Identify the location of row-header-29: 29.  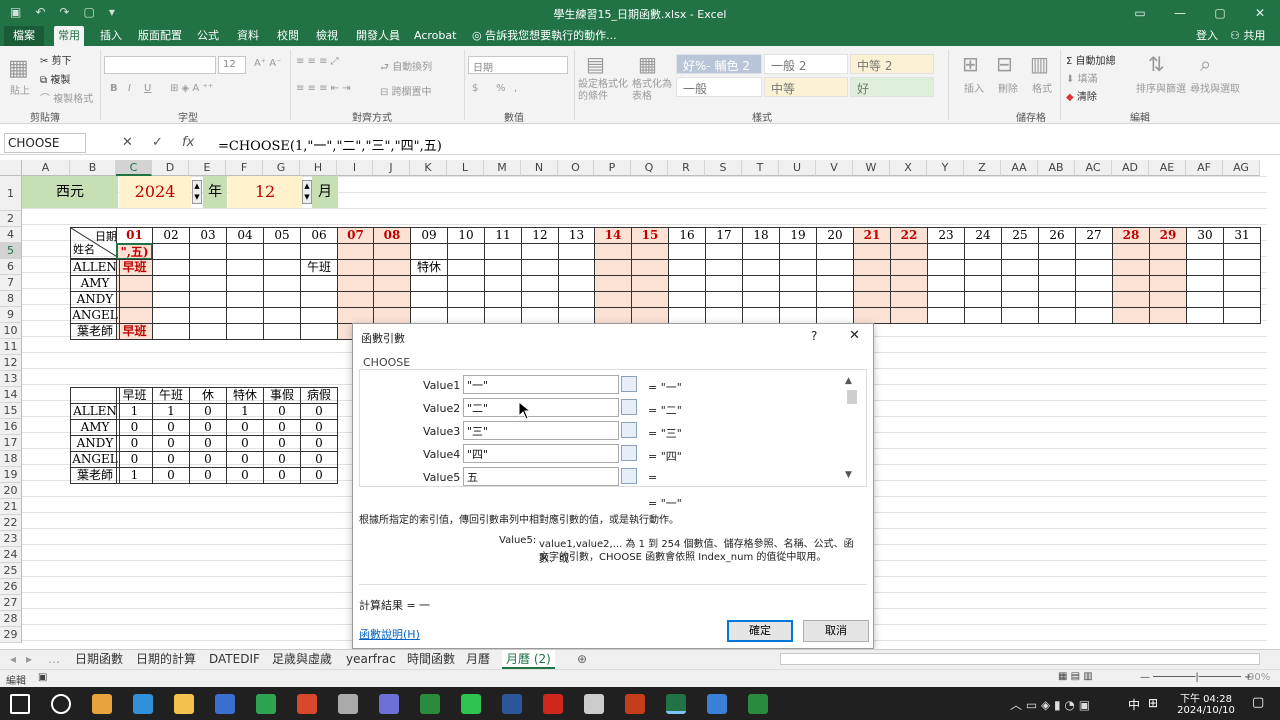
(11, 635).